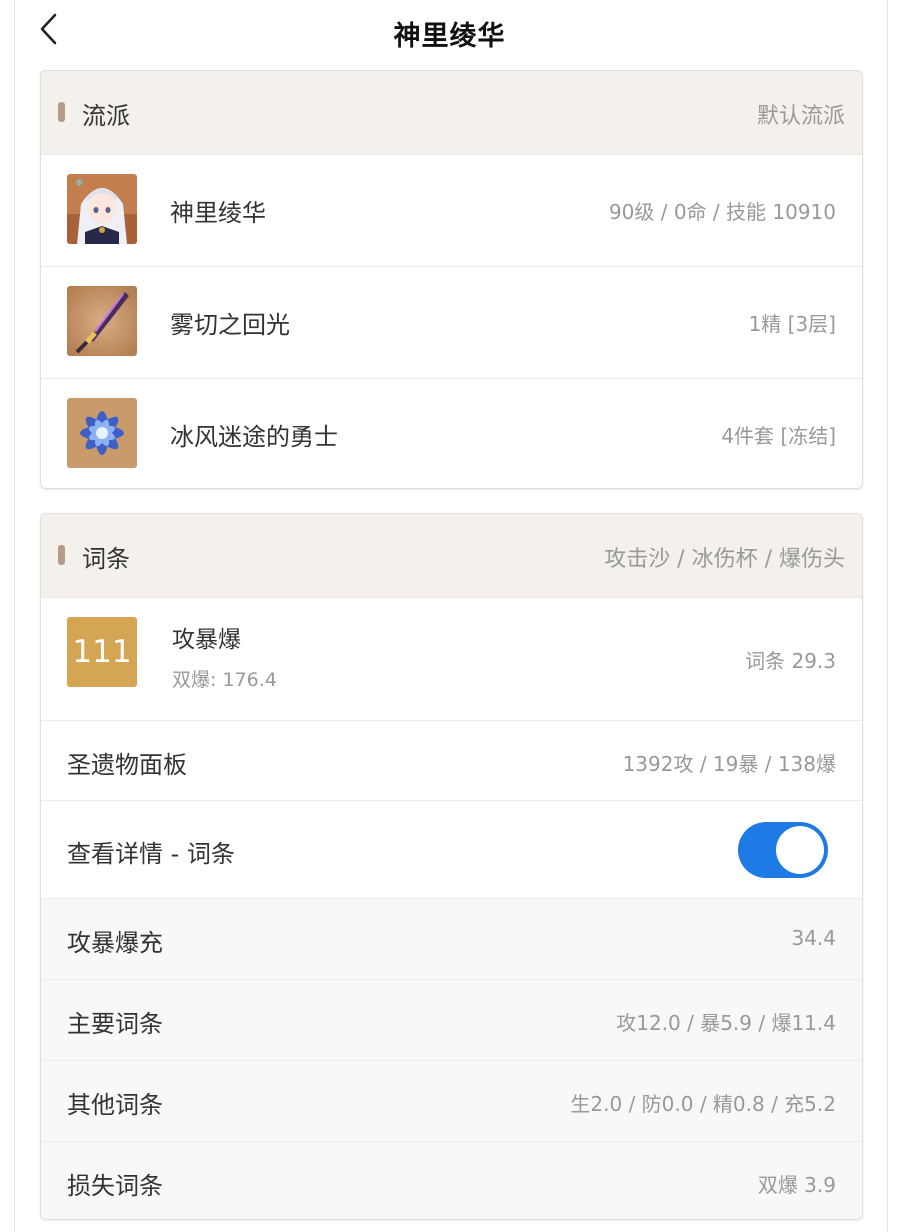 The height and width of the screenshot is (1232, 899). I want to click on details-toggle-switch, so click(783, 850).